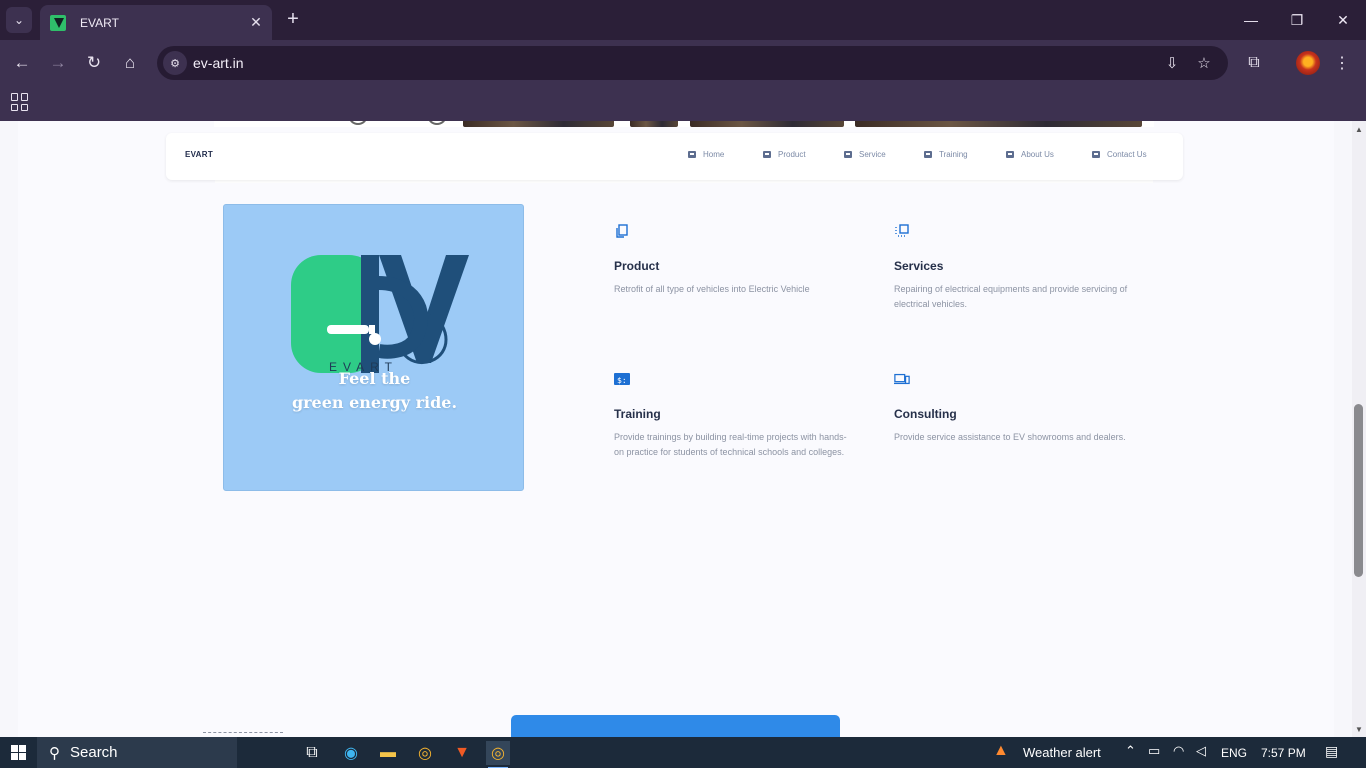 This screenshot has height=768, width=1366. I want to click on hero-card: EVART Feel the green energy ride., so click(373, 347).